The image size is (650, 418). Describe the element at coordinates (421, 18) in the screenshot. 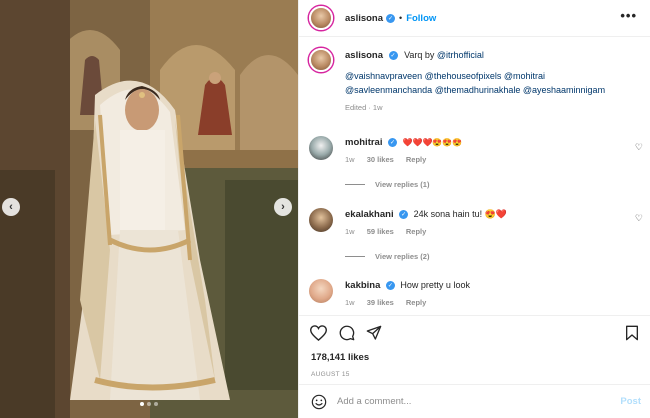

I see `follow-button: Follow` at that location.